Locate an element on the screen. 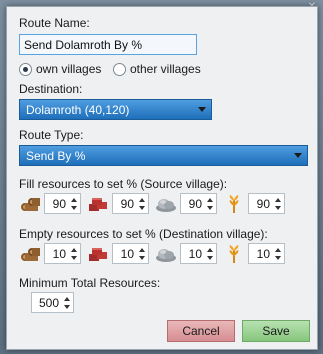  min-total-label: Minimum Total Resources: is located at coordinates (90, 283).